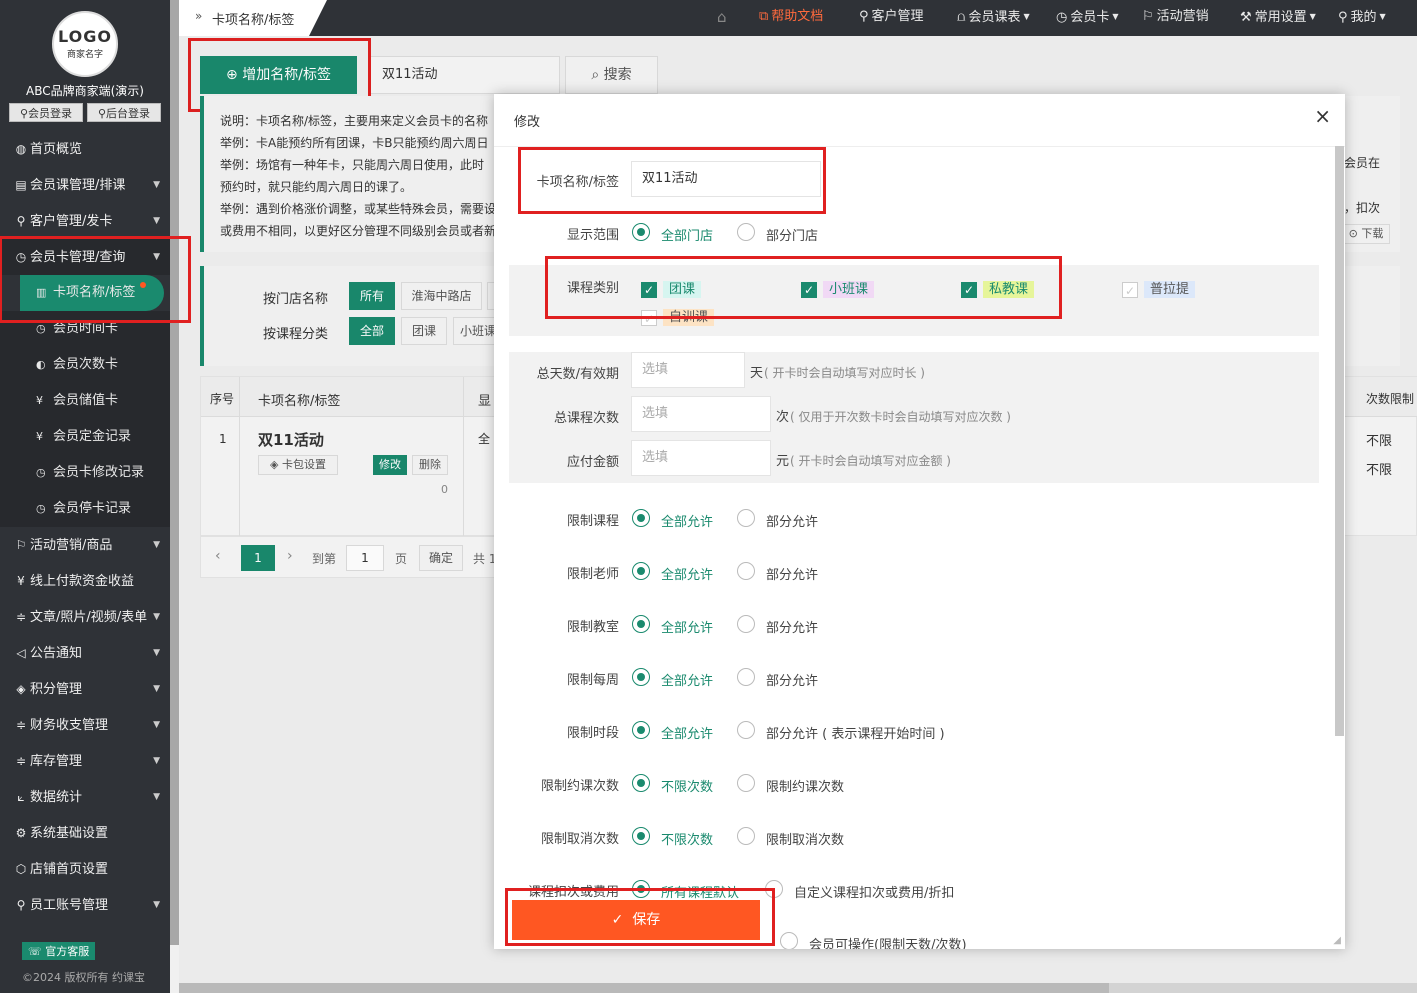 The width and height of the screenshot is (1417, 993). What do you see at coordinates (783, 417) in the screenshot?
I see `times-unit: 次` at bounding box center [783, 417].